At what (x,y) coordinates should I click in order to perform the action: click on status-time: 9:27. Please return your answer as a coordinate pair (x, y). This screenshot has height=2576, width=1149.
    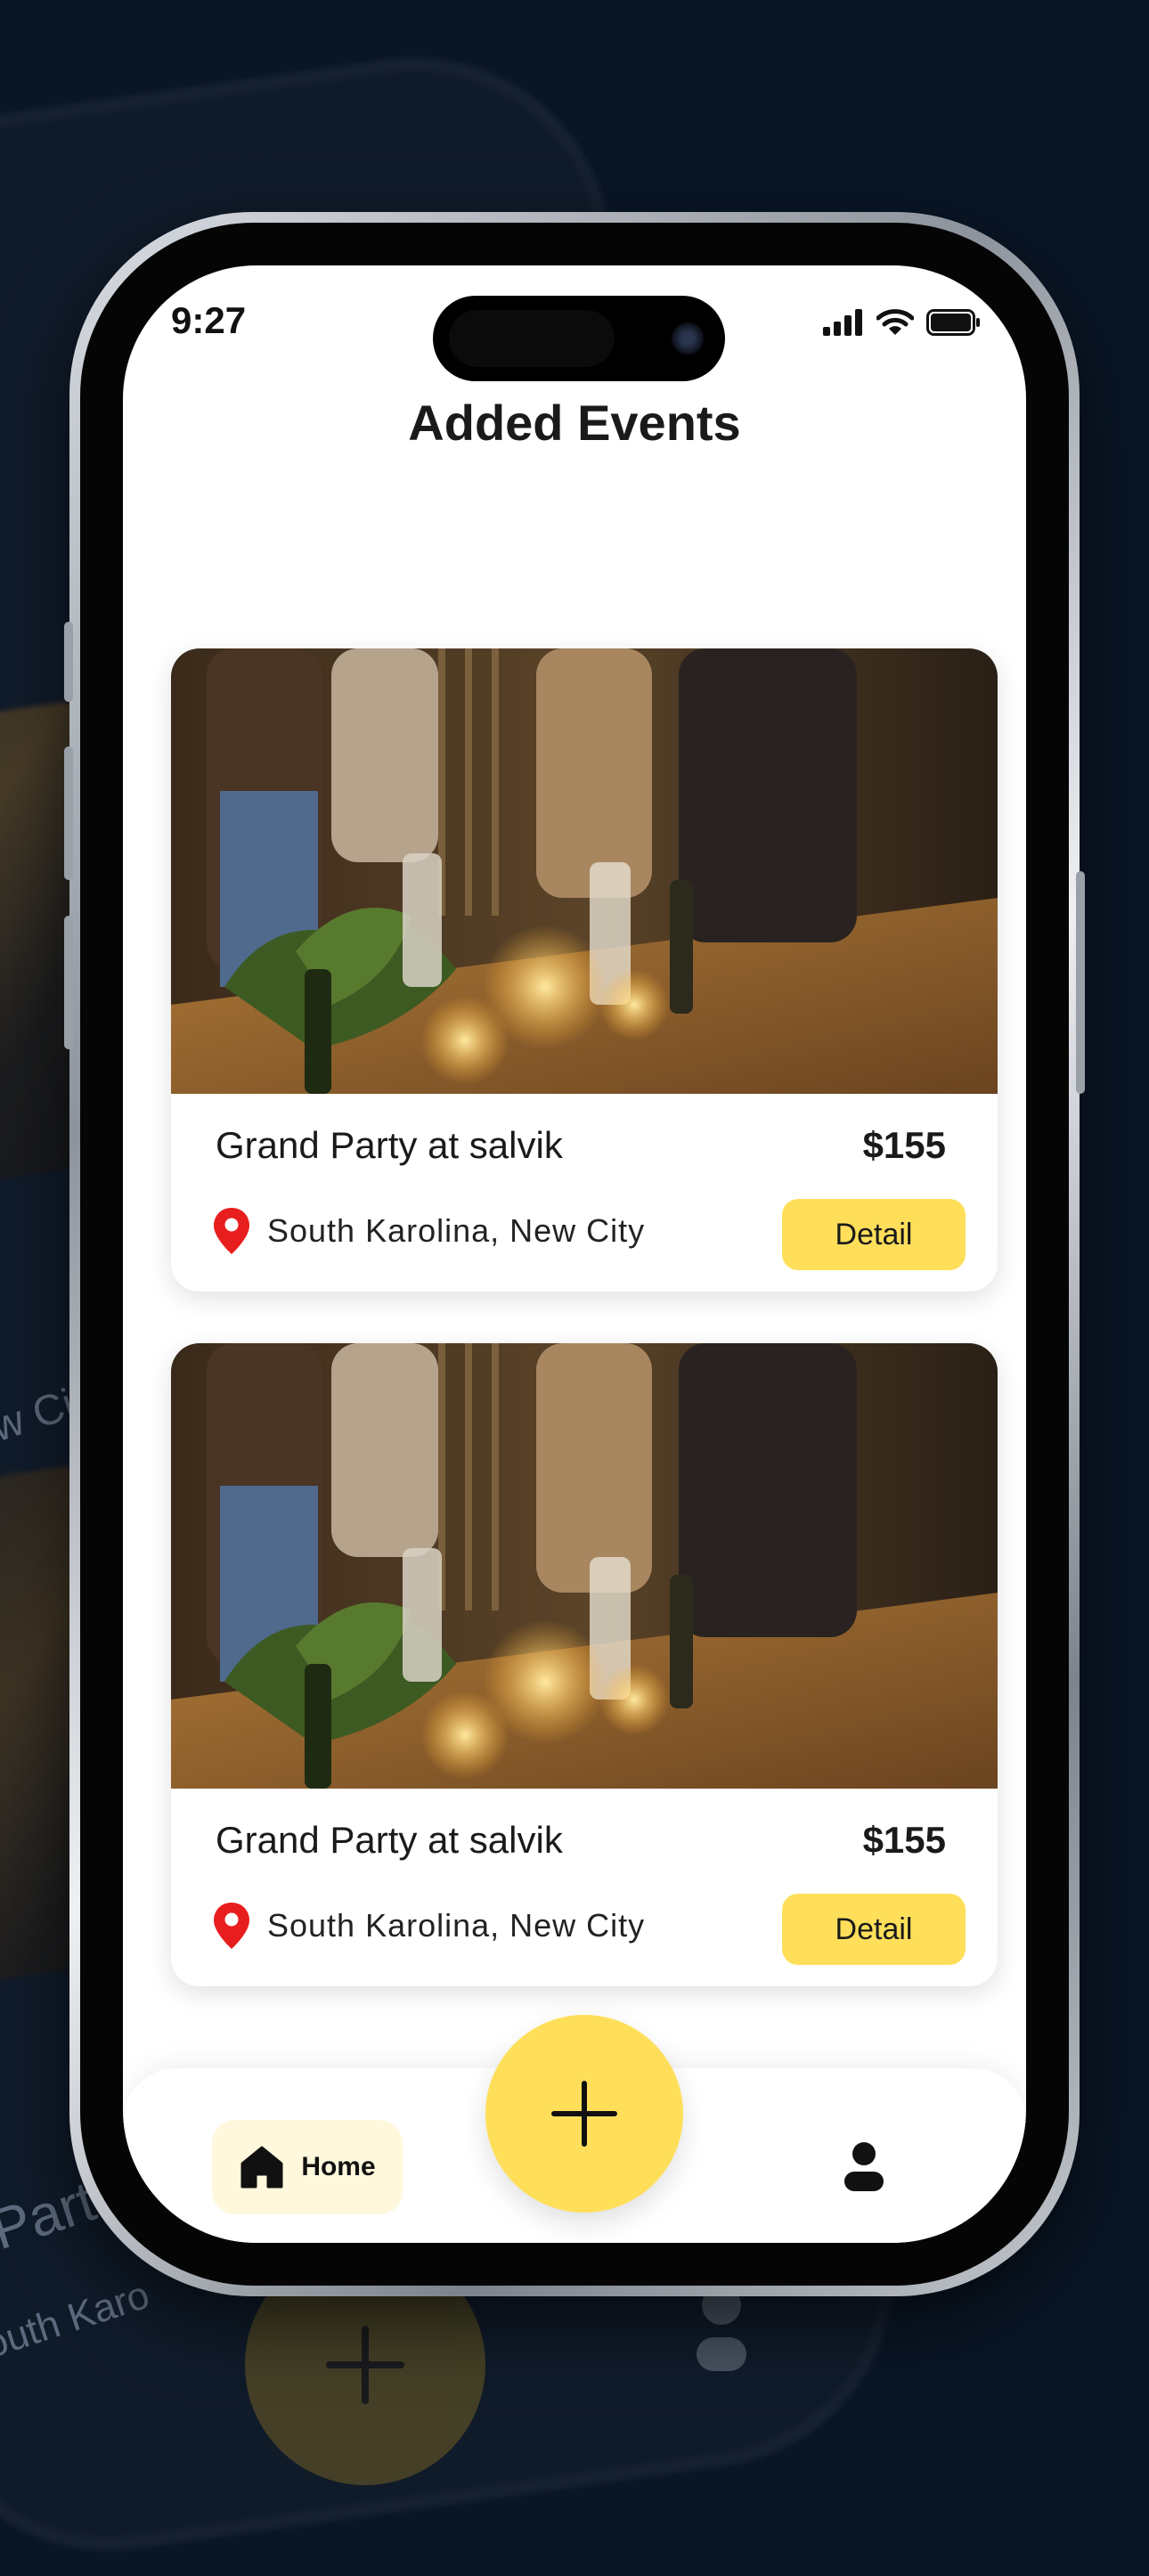
    Looking at the image, I should click on (209, 320).